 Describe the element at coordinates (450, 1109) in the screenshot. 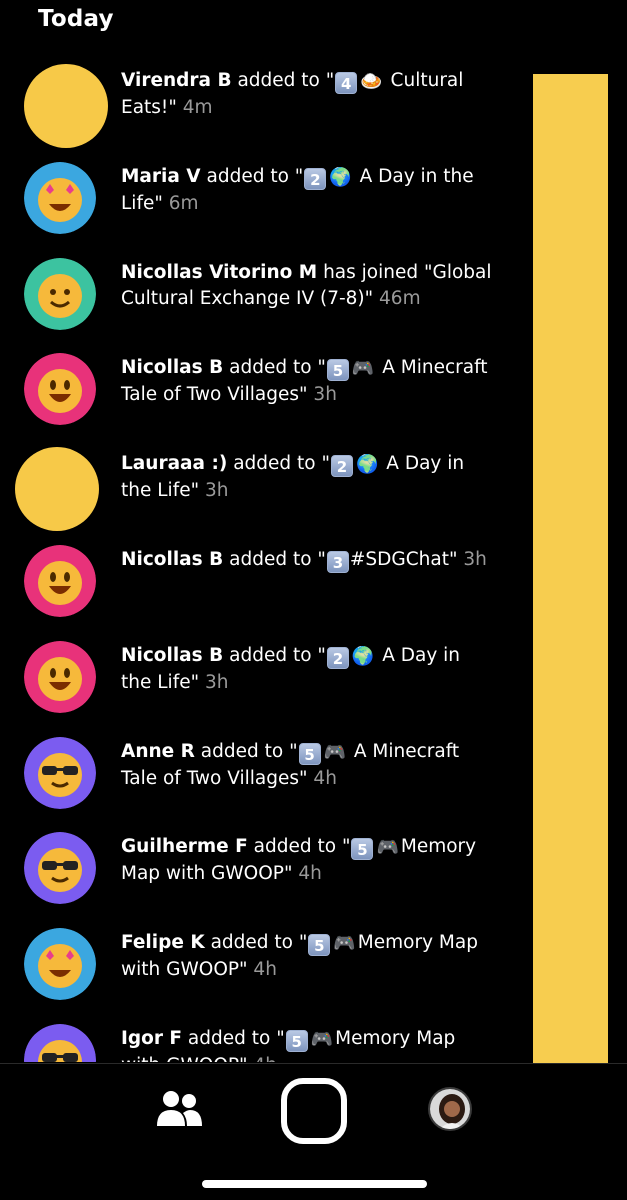

I see `profile-avatar` at that location.